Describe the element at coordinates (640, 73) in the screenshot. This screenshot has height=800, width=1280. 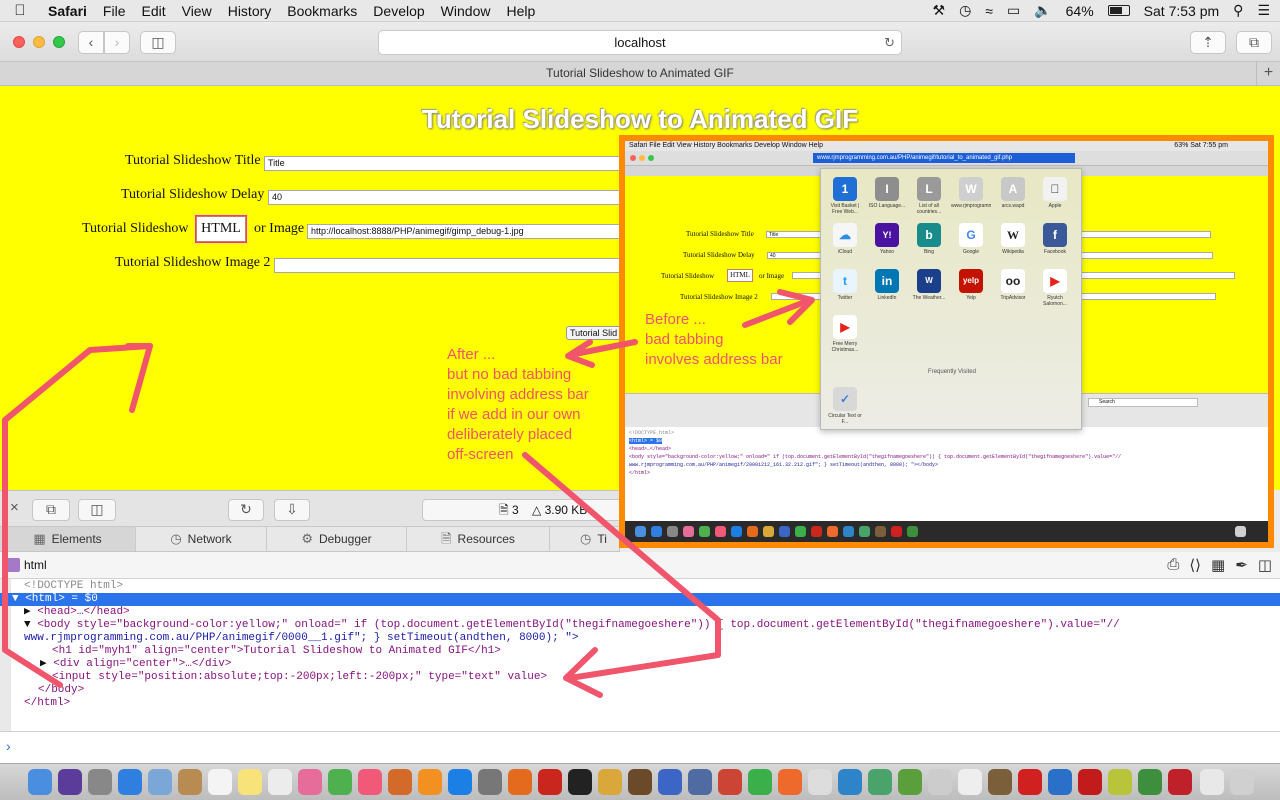
I see `tab-title: Tutorial Slideshow to Animated GIF` at that location.